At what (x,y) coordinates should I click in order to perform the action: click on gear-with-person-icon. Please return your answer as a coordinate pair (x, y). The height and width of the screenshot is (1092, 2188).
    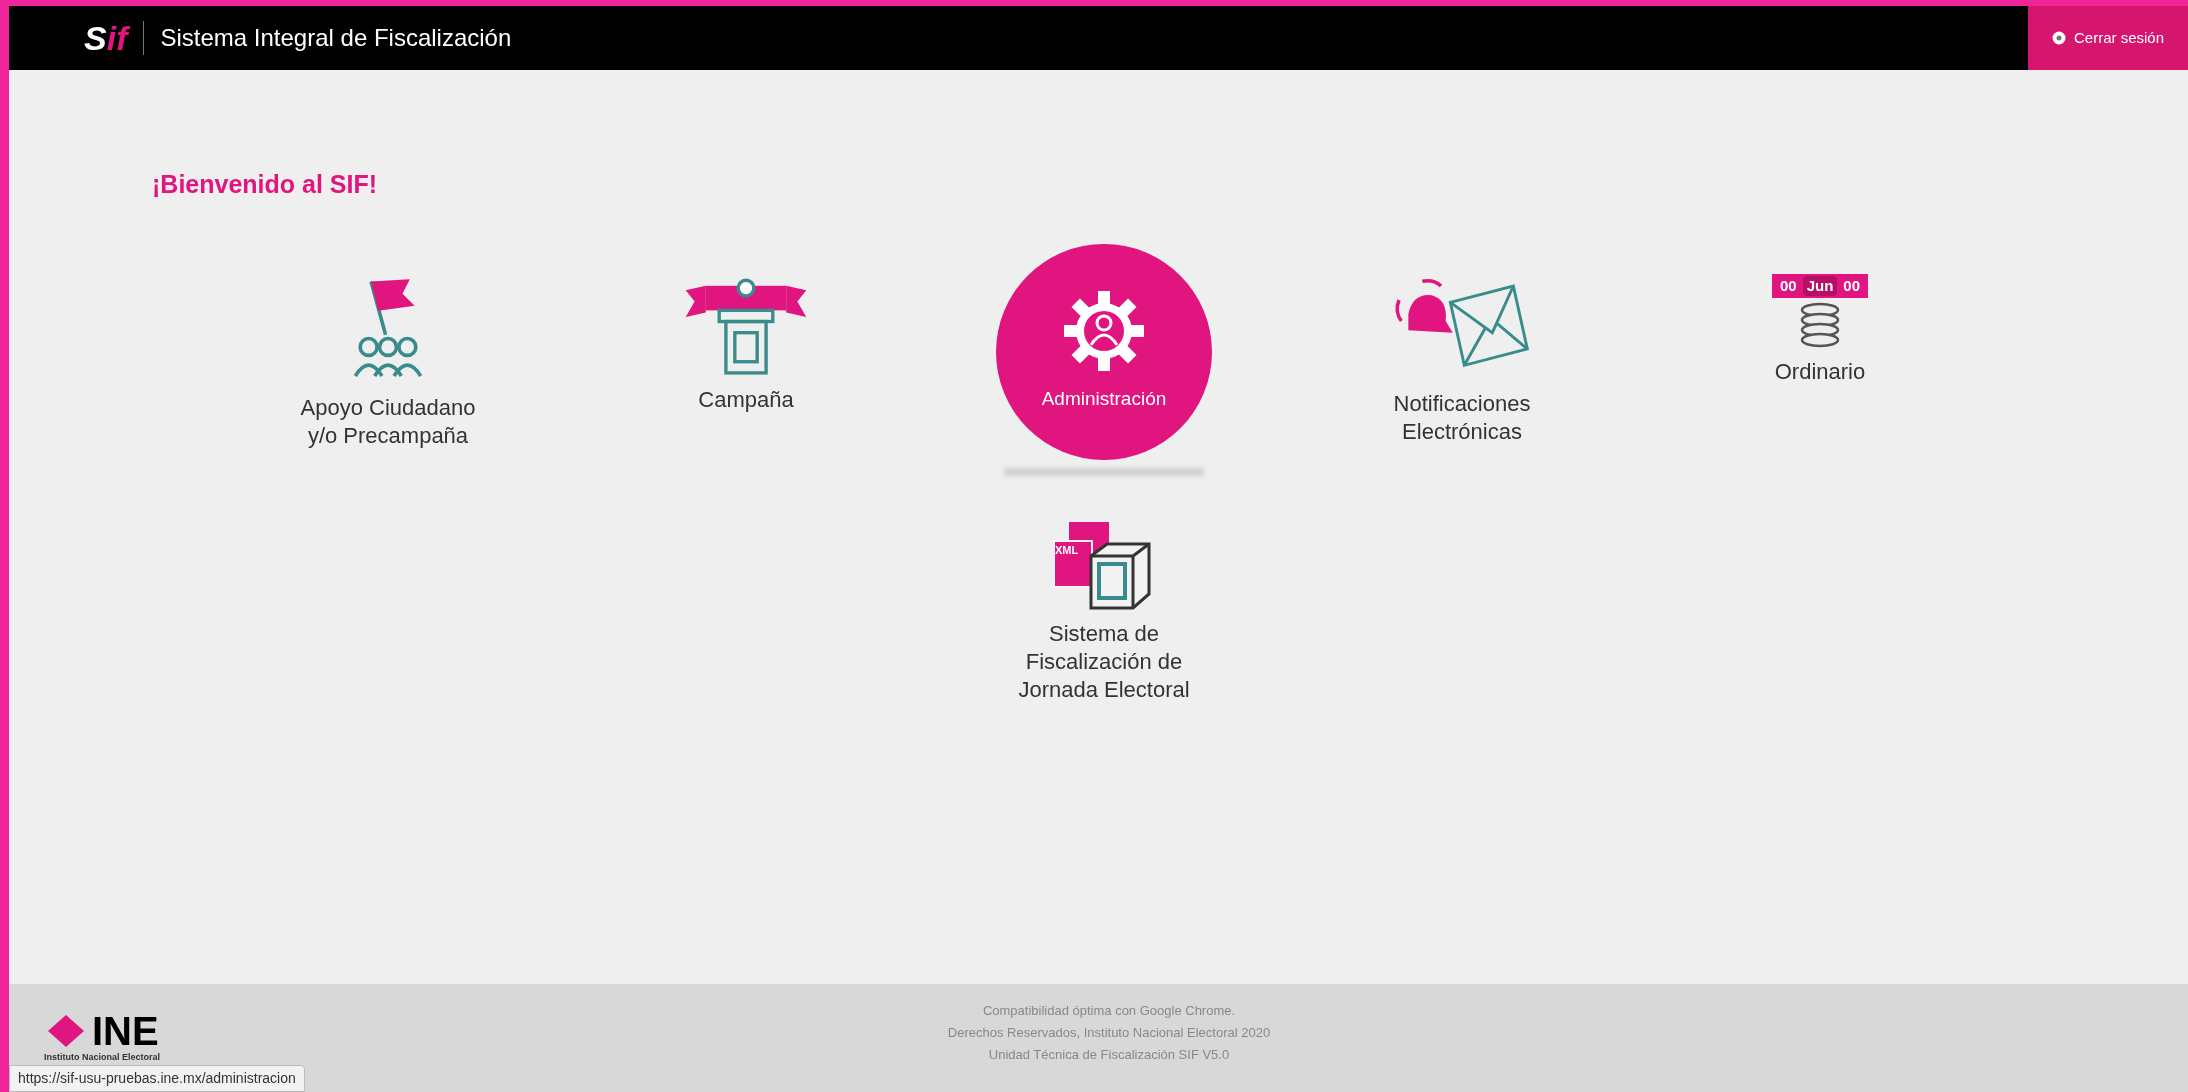
    Looking at the image, I should click on (1104, 331).